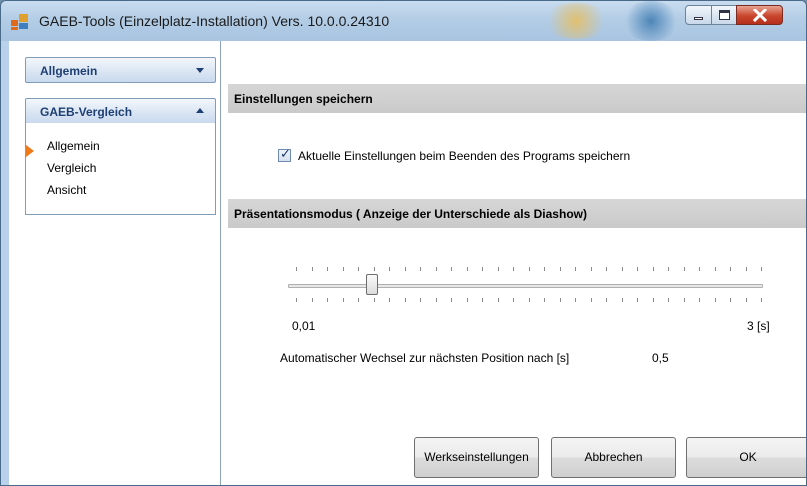  I want to click on maximize-icon, so click(724, 15).